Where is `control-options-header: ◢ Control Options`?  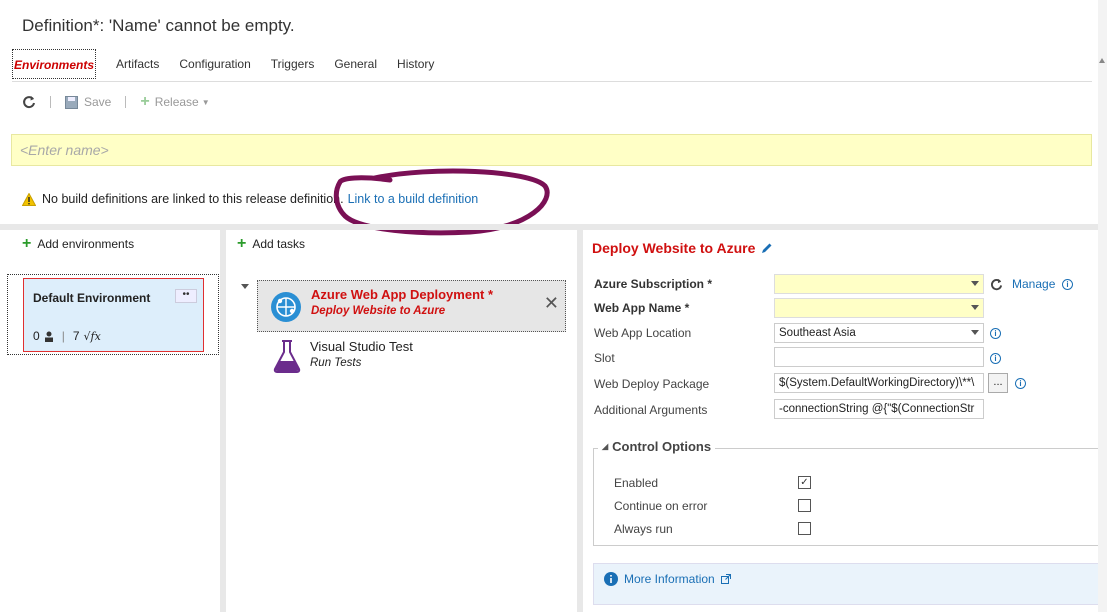 control-options-header: ◢ Control Options is located at coordinates (657, 446).